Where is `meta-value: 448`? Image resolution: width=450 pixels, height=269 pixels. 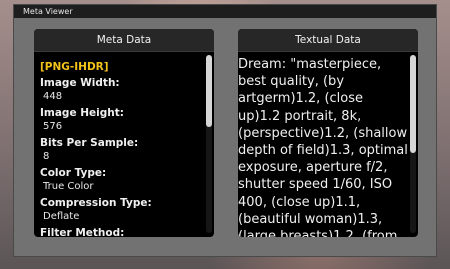 meta-value: 448 is located at coordinates (53, 96).